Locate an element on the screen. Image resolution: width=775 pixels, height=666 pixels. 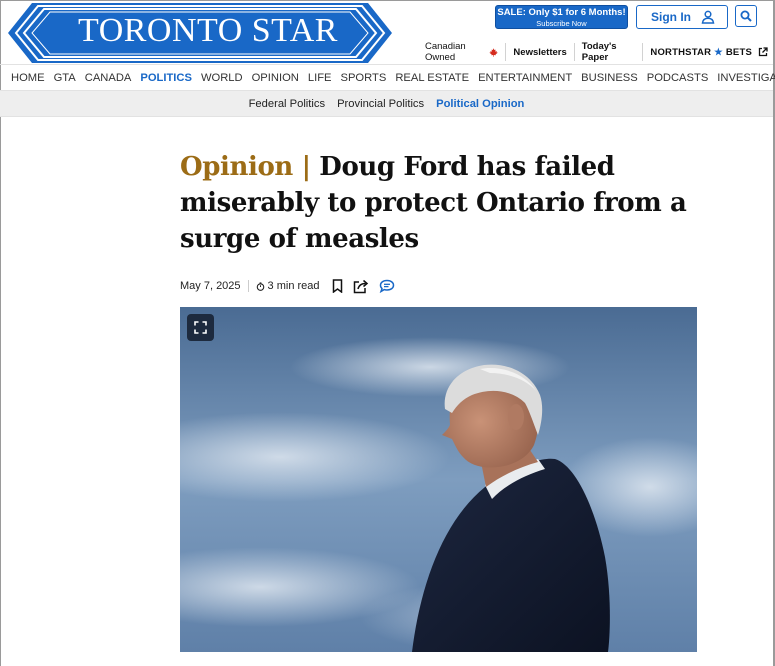
newsletters-link: Newsletters is located at coordinates (540, 52).